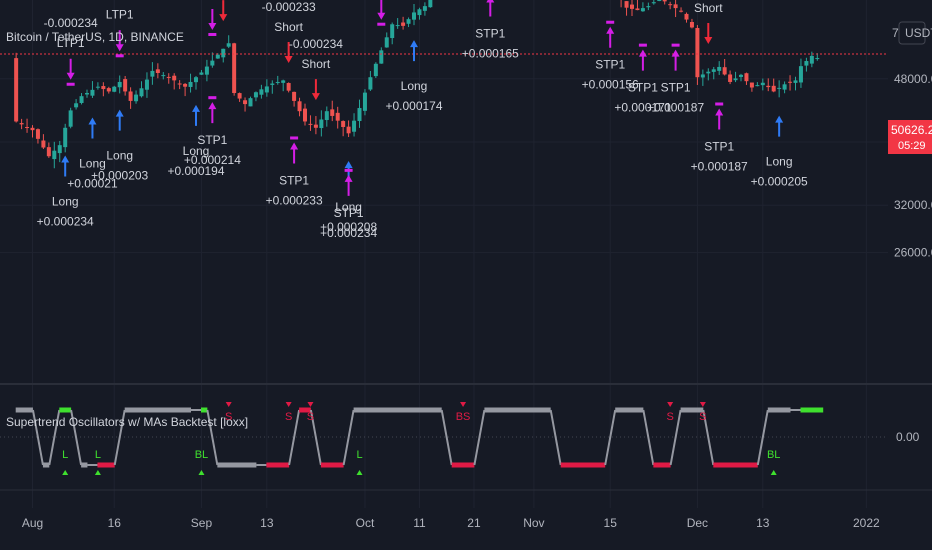  I want to click on stp-value: +0.000214, so click(212, 160).